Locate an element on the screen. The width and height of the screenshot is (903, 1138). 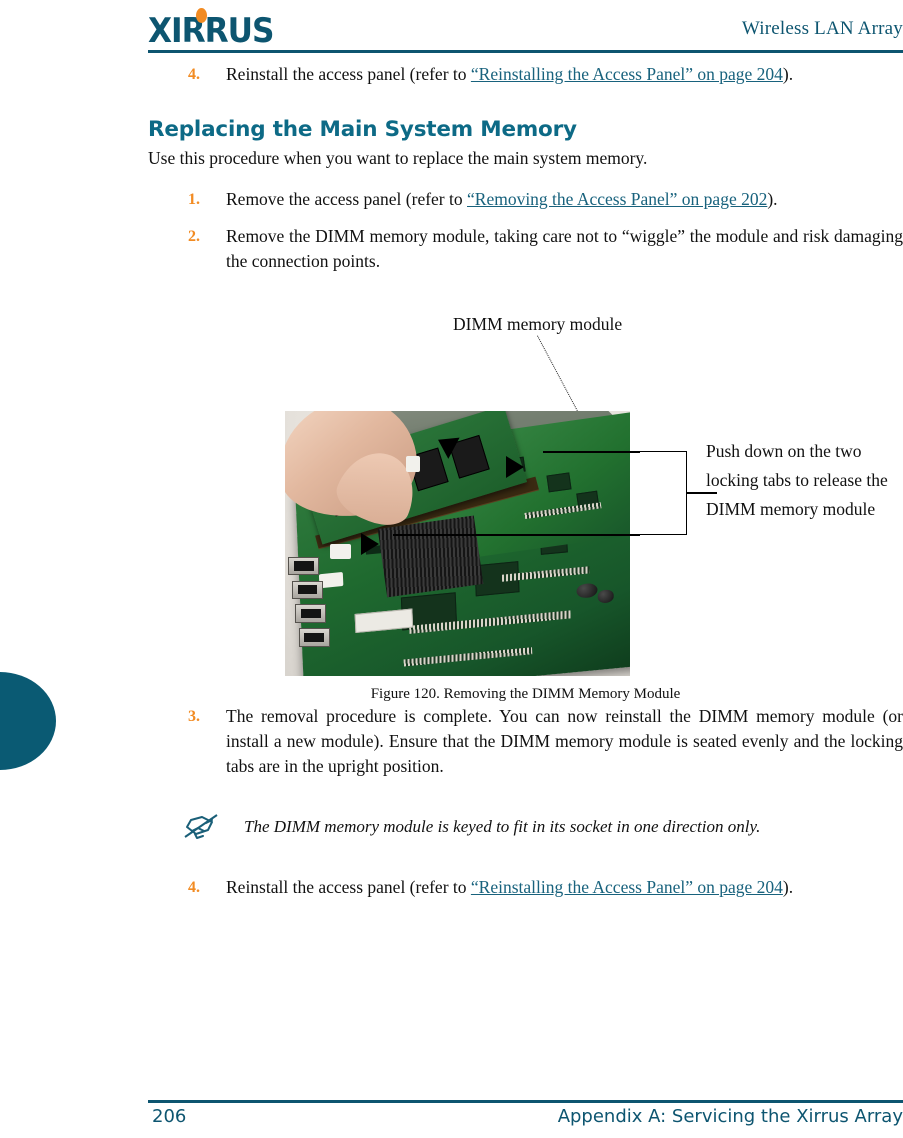
footer-section-title: Appendix A: Servicing the Xirrus Array is located at coordinates (730, 1116).